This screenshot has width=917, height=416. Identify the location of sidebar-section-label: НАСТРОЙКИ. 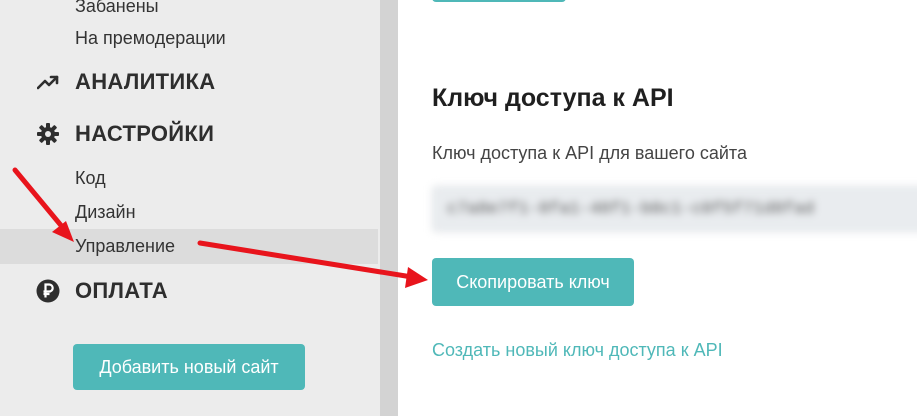
(145, 133).